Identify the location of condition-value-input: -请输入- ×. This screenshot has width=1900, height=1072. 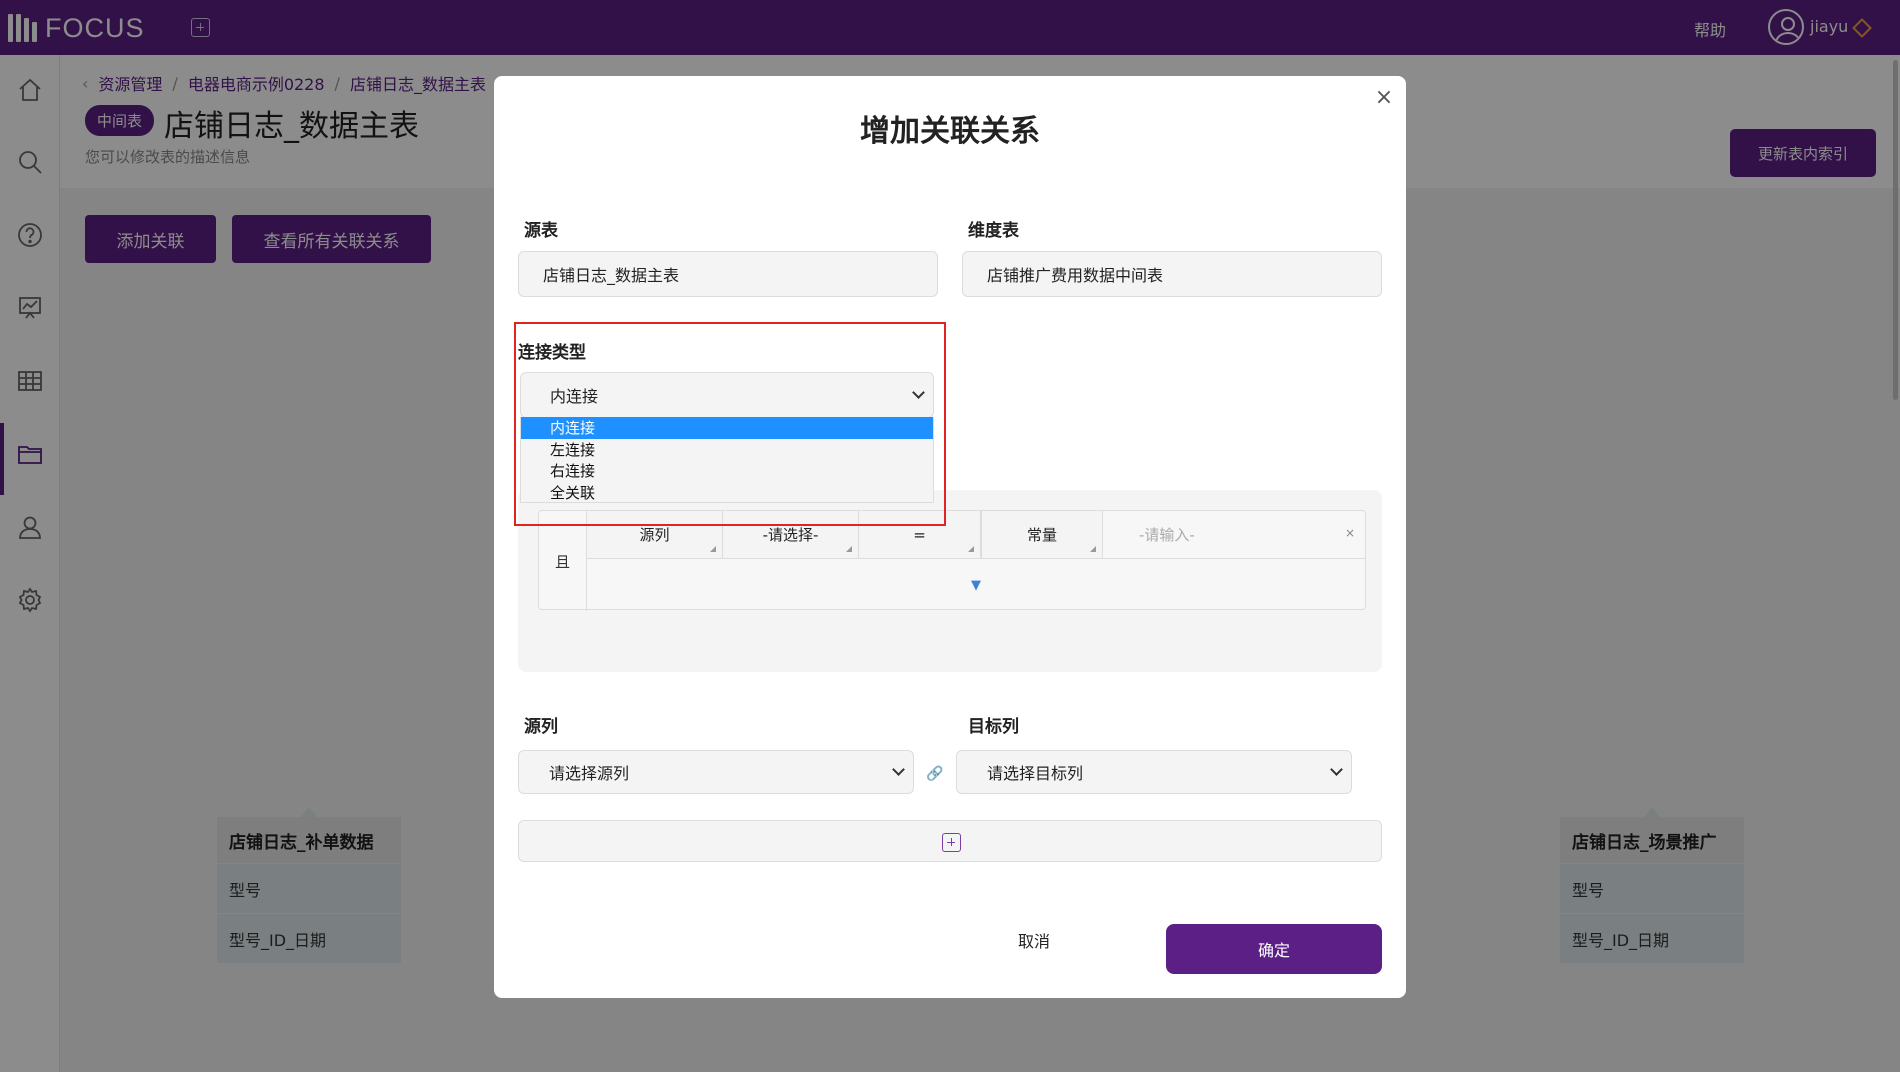
(1234, 535).